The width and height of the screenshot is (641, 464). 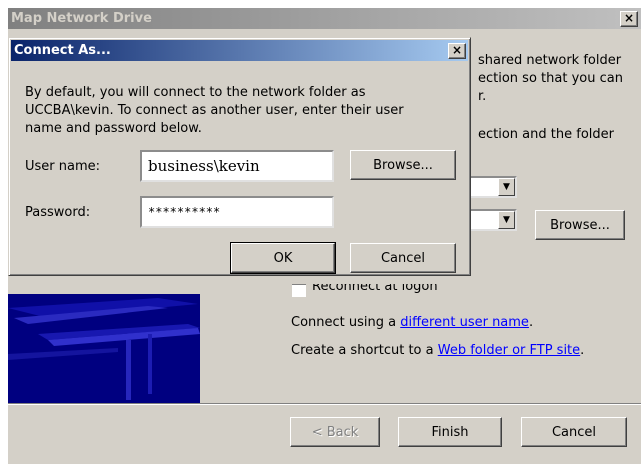 I want to click on wizard-close-button: ×, so click(x=629, y=19).